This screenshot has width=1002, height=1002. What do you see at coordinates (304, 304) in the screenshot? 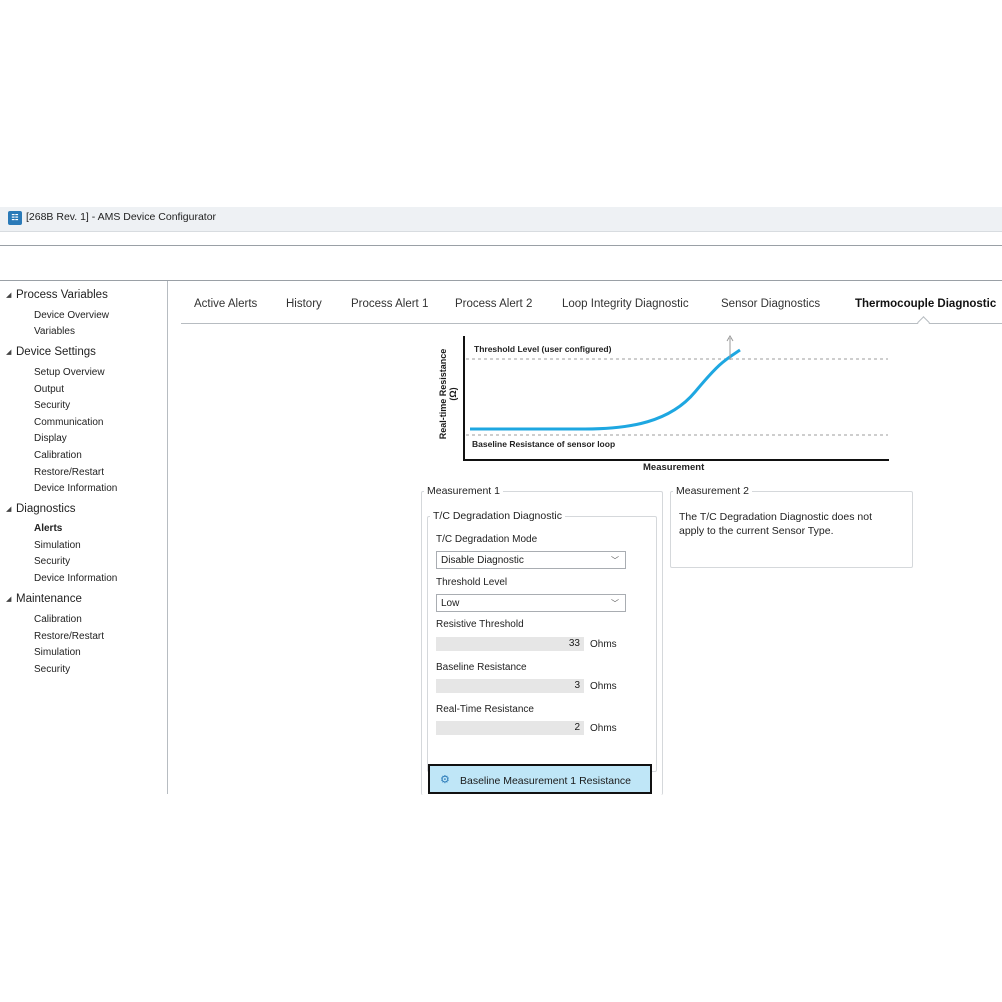
I see `tab-history: History` at bounding box center [304, 304].